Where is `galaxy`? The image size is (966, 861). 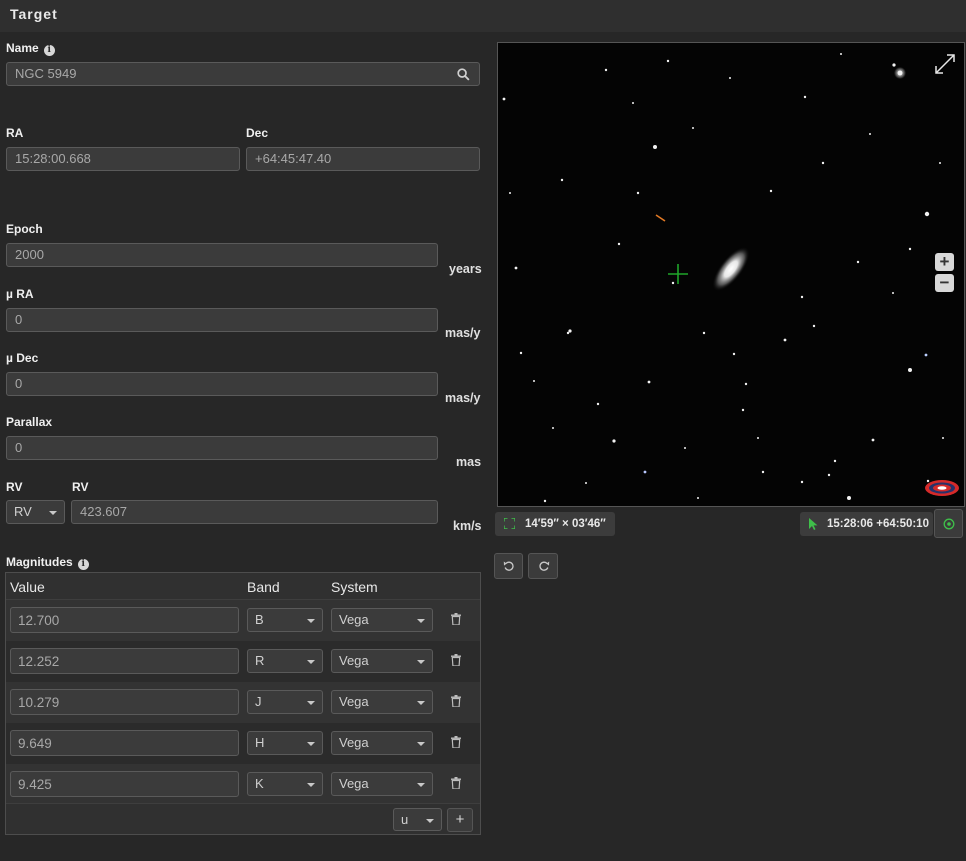
galaxy is located at coordinates (731, 269).